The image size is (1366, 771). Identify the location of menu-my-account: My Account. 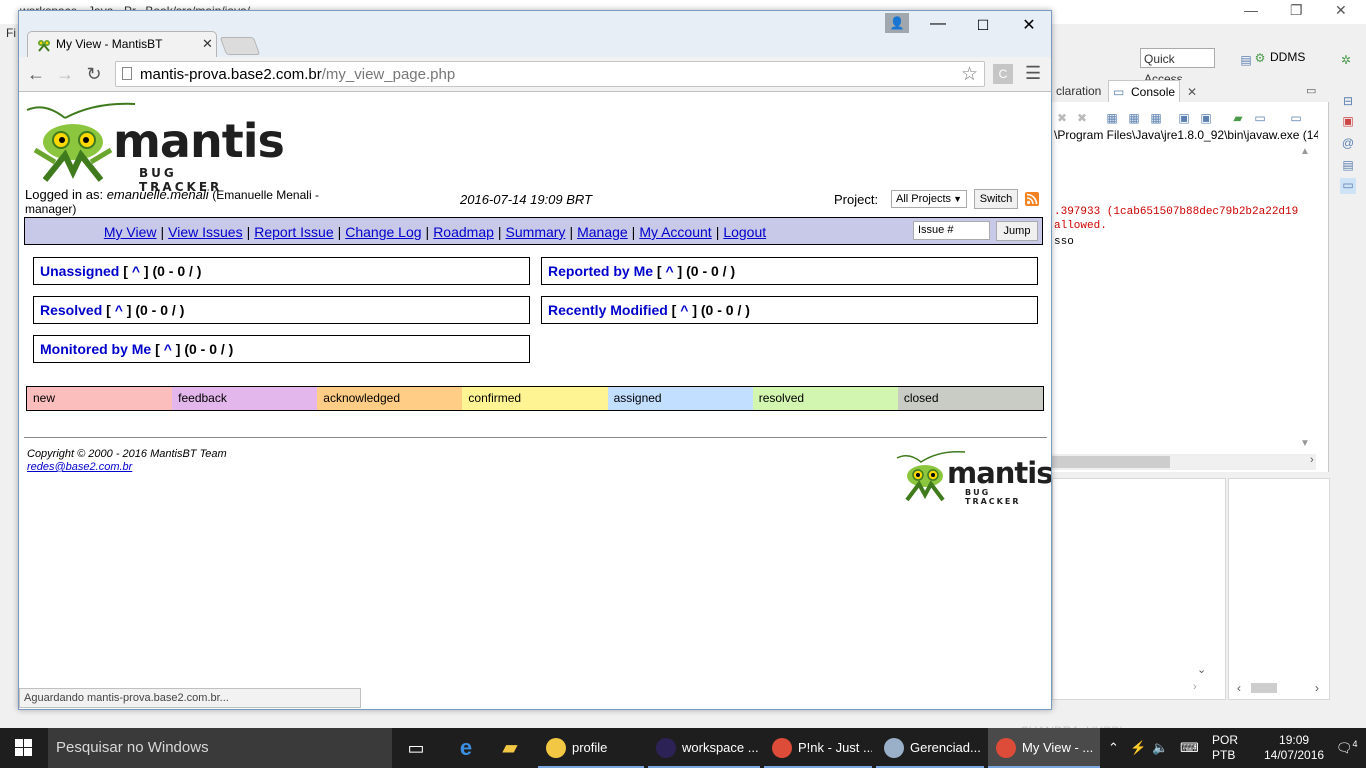
(675, 232).